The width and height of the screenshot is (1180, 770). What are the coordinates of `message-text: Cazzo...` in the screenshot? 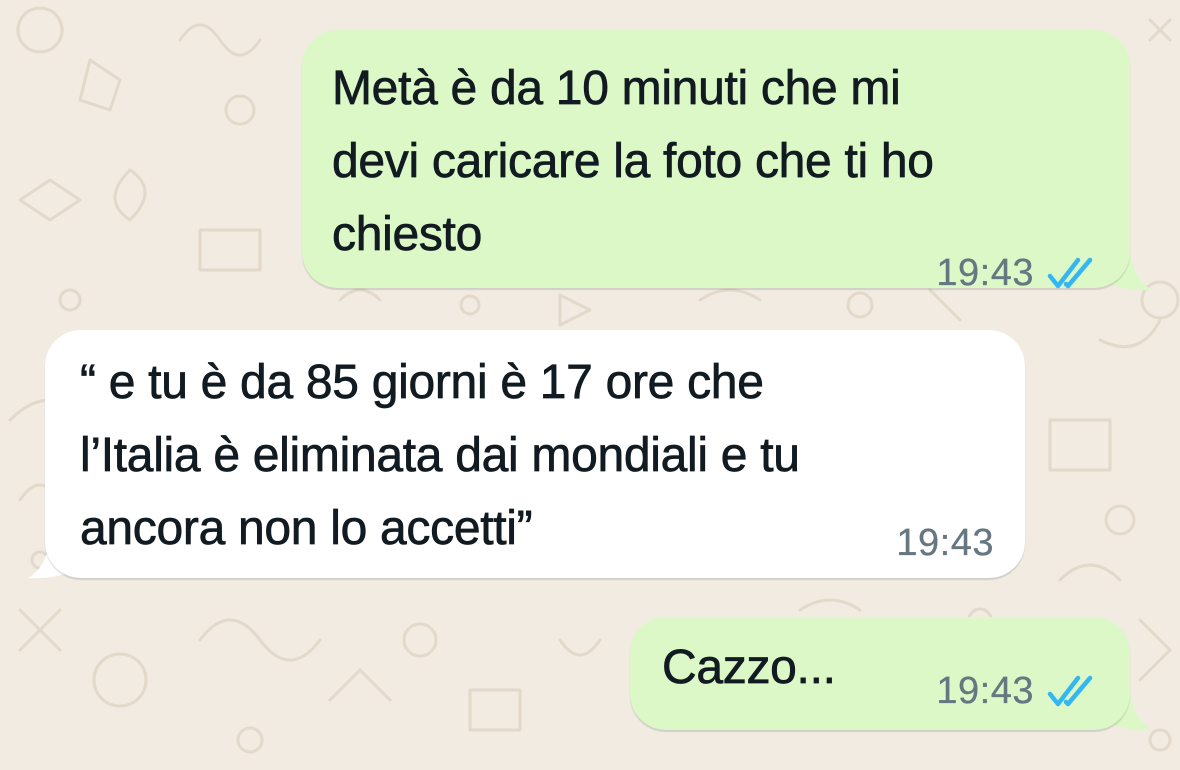 It's located at (749, 668).